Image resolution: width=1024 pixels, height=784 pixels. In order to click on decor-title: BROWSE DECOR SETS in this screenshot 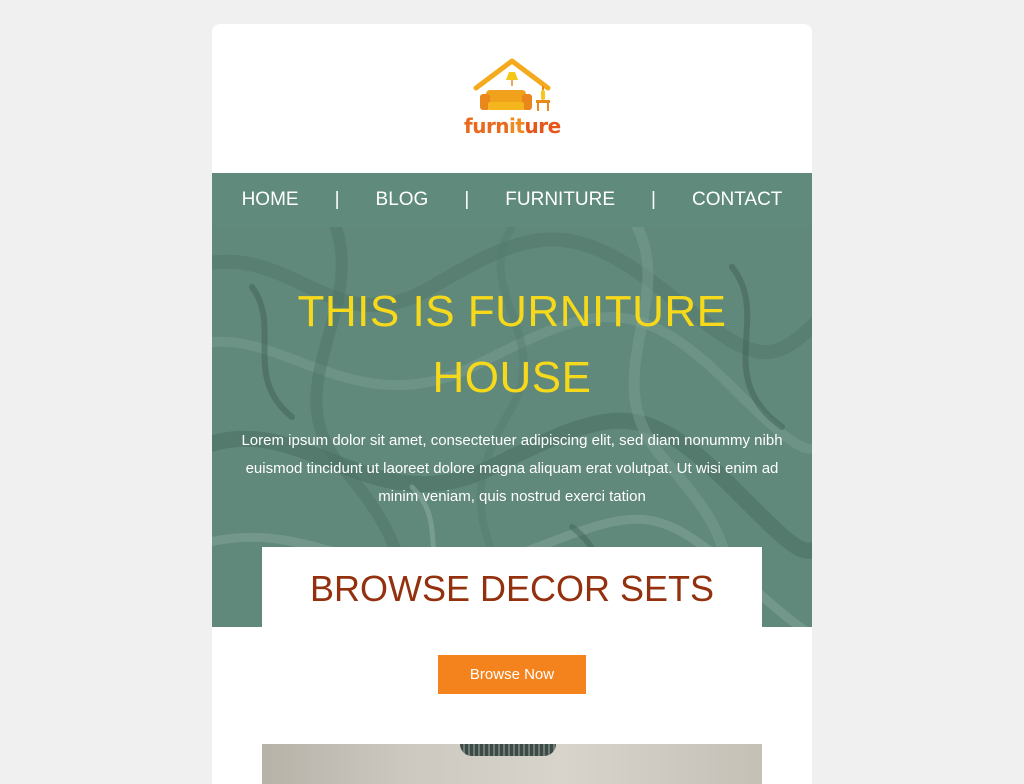, I will do `click(512, 588)`.